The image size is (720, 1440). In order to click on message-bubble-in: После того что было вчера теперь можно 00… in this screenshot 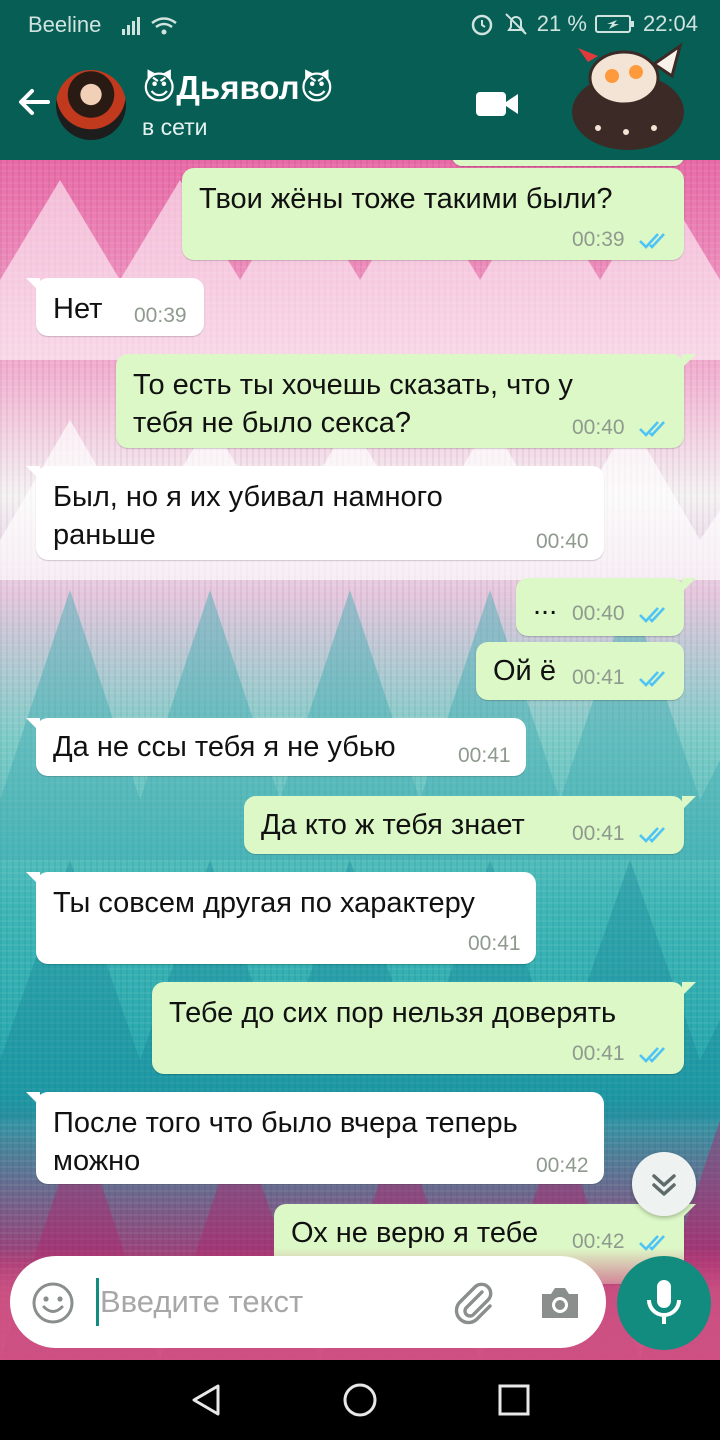, I will do `click(315, 1138)`.